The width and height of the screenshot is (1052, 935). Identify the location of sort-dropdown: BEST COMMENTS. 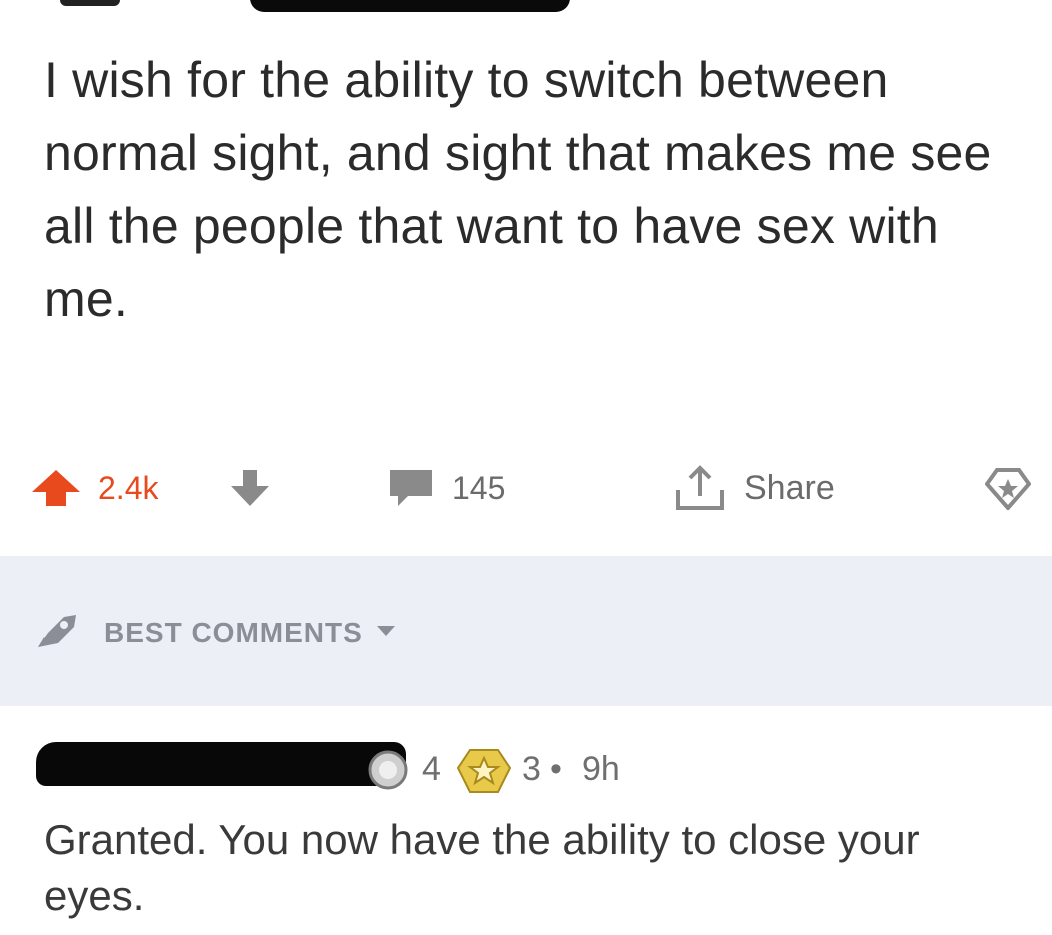
(215, 633).